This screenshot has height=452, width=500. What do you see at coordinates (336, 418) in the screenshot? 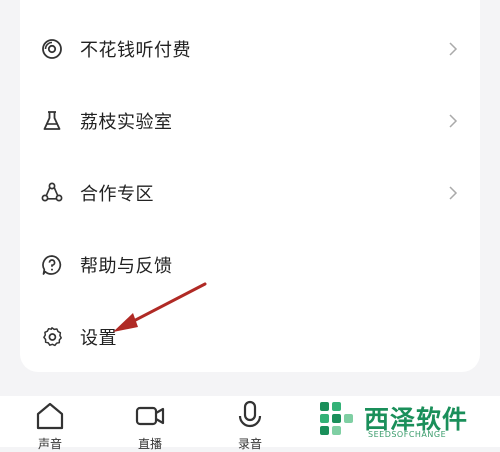
I see `watermark-icon` at bounding box center [336, 418].